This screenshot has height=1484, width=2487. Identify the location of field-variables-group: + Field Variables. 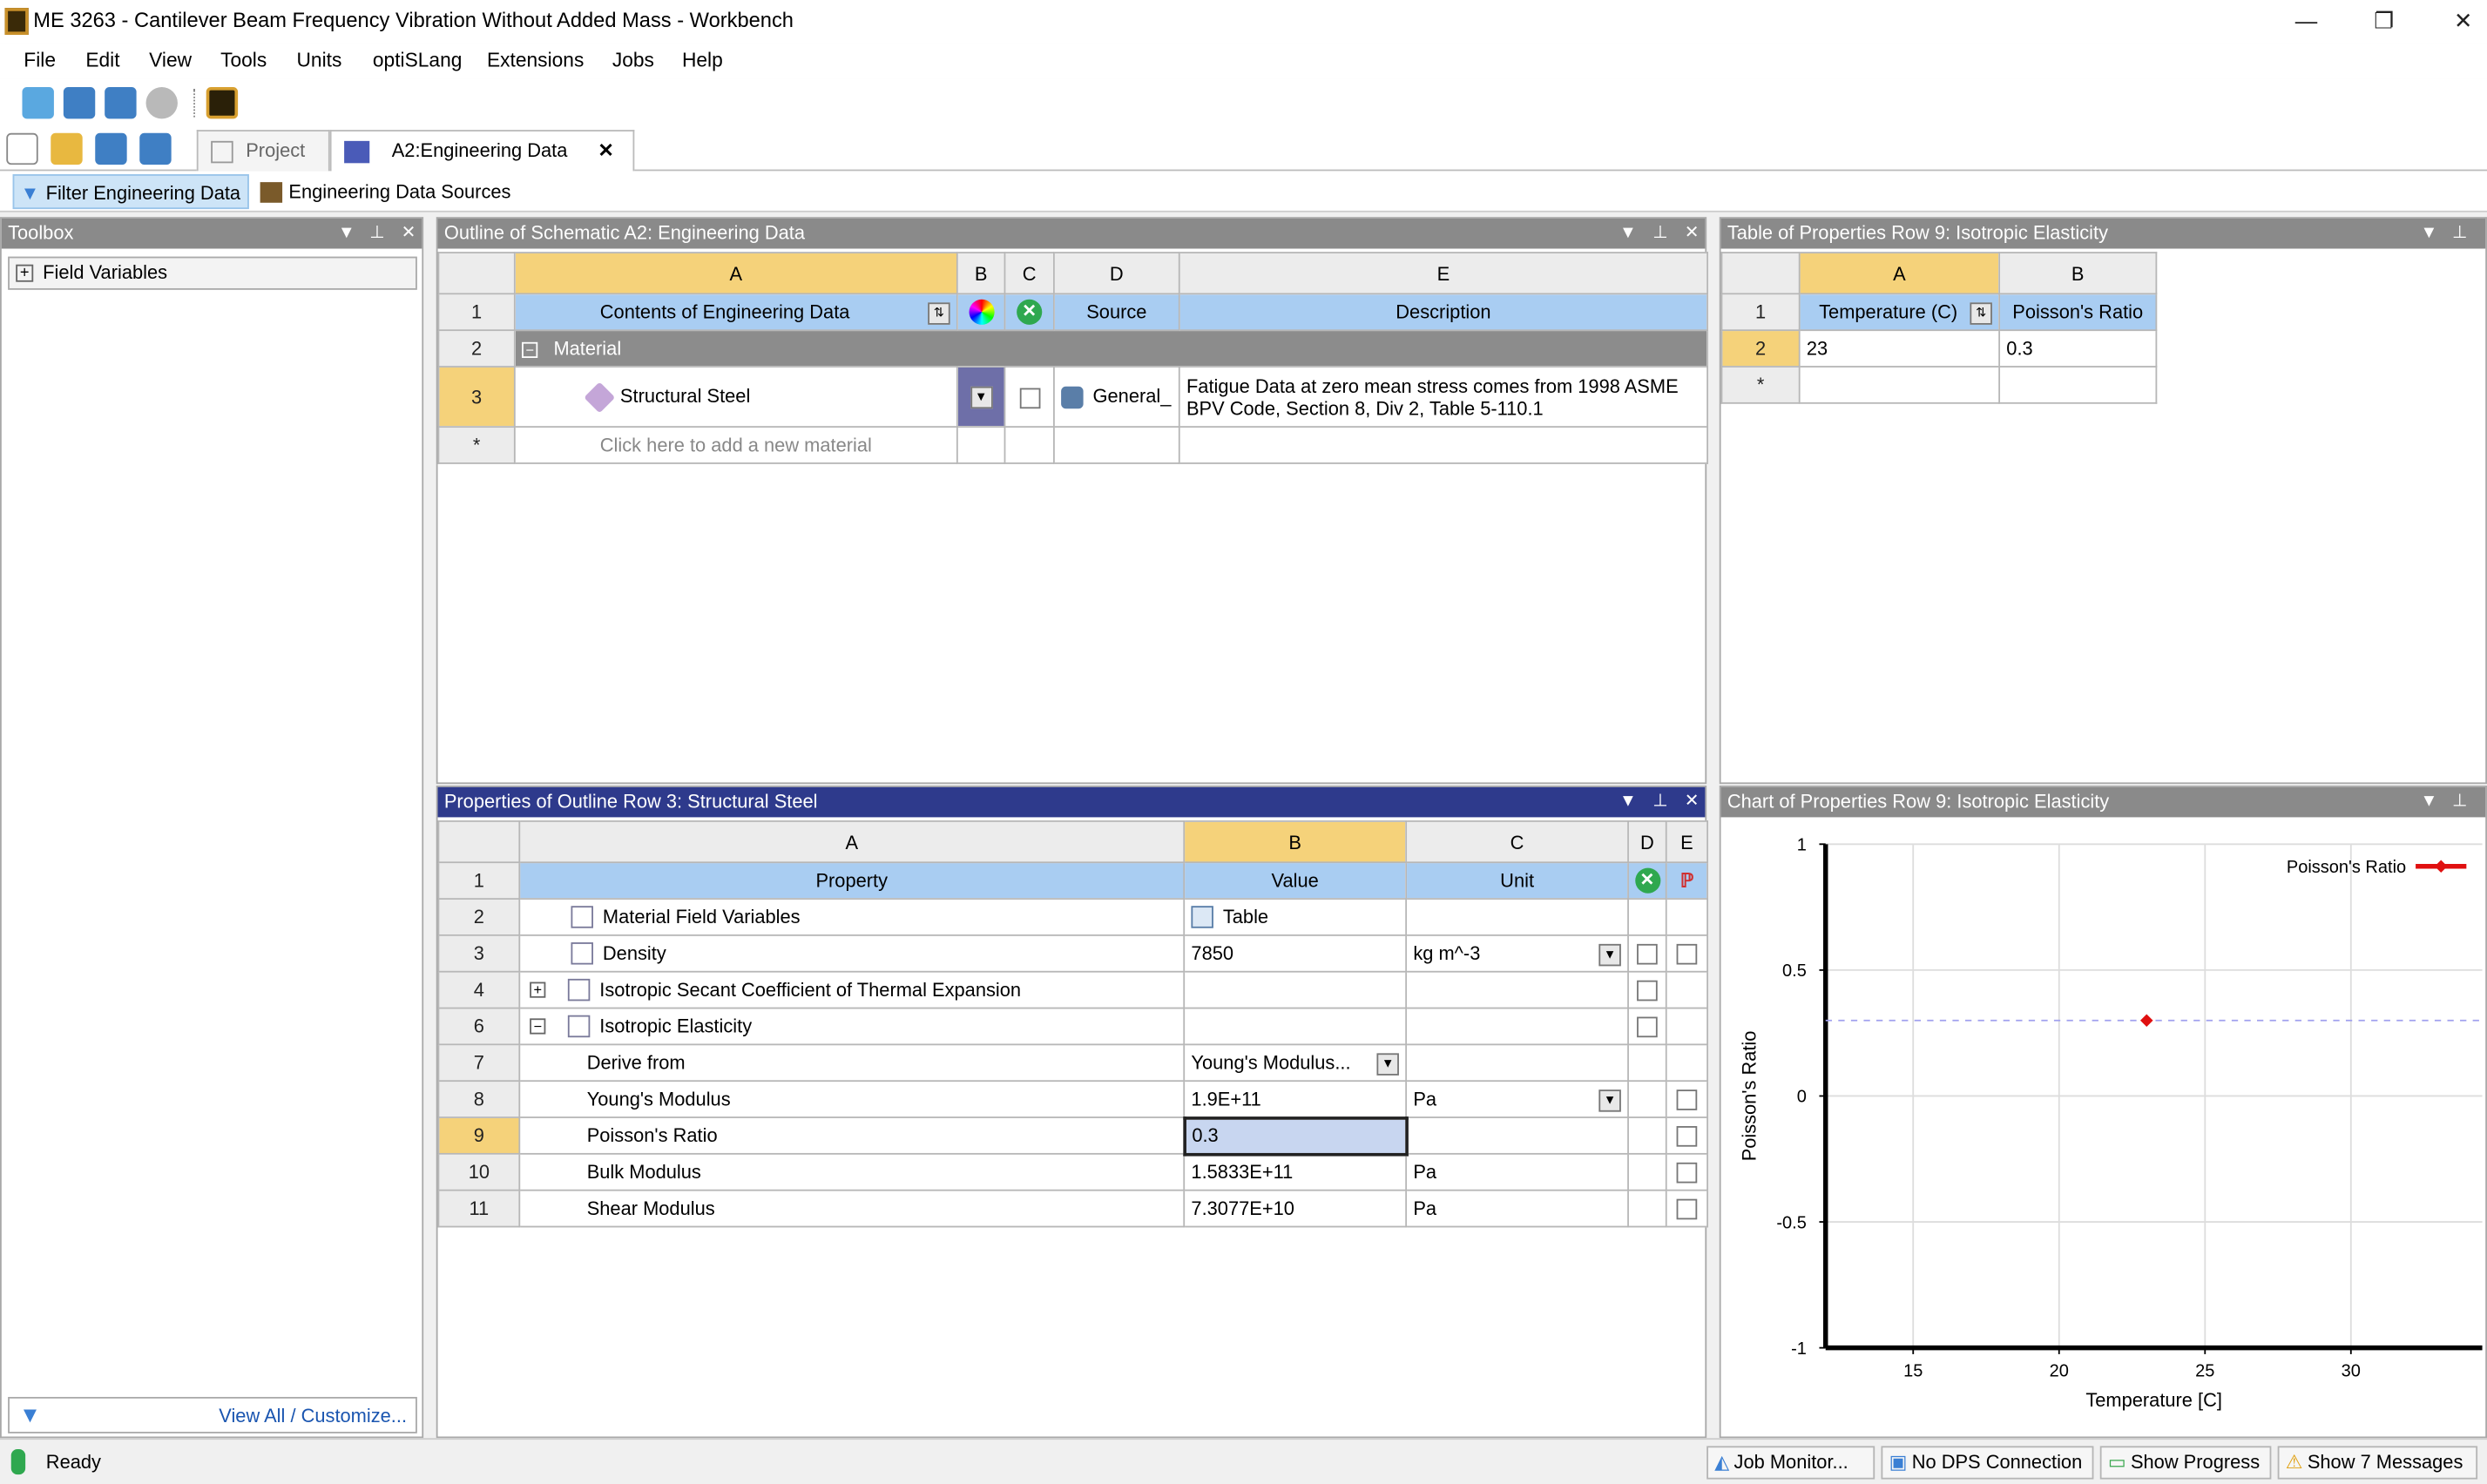
(212, 273).